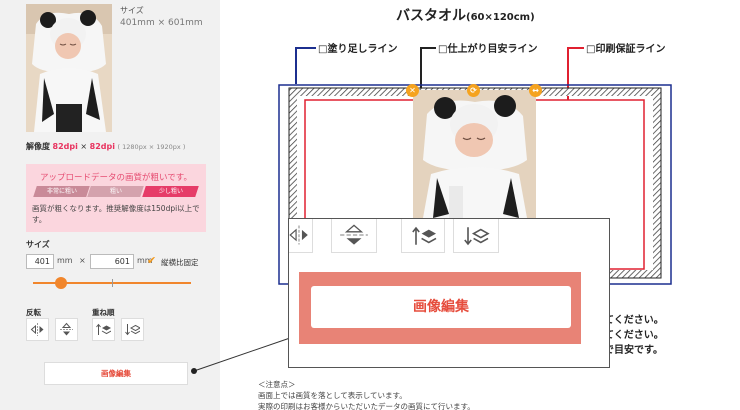 This screenshot has height=410, width=740. Describe the element at coordinates (298, 235) in the screenshot. I see `flip-horizontal-icon` at that location.